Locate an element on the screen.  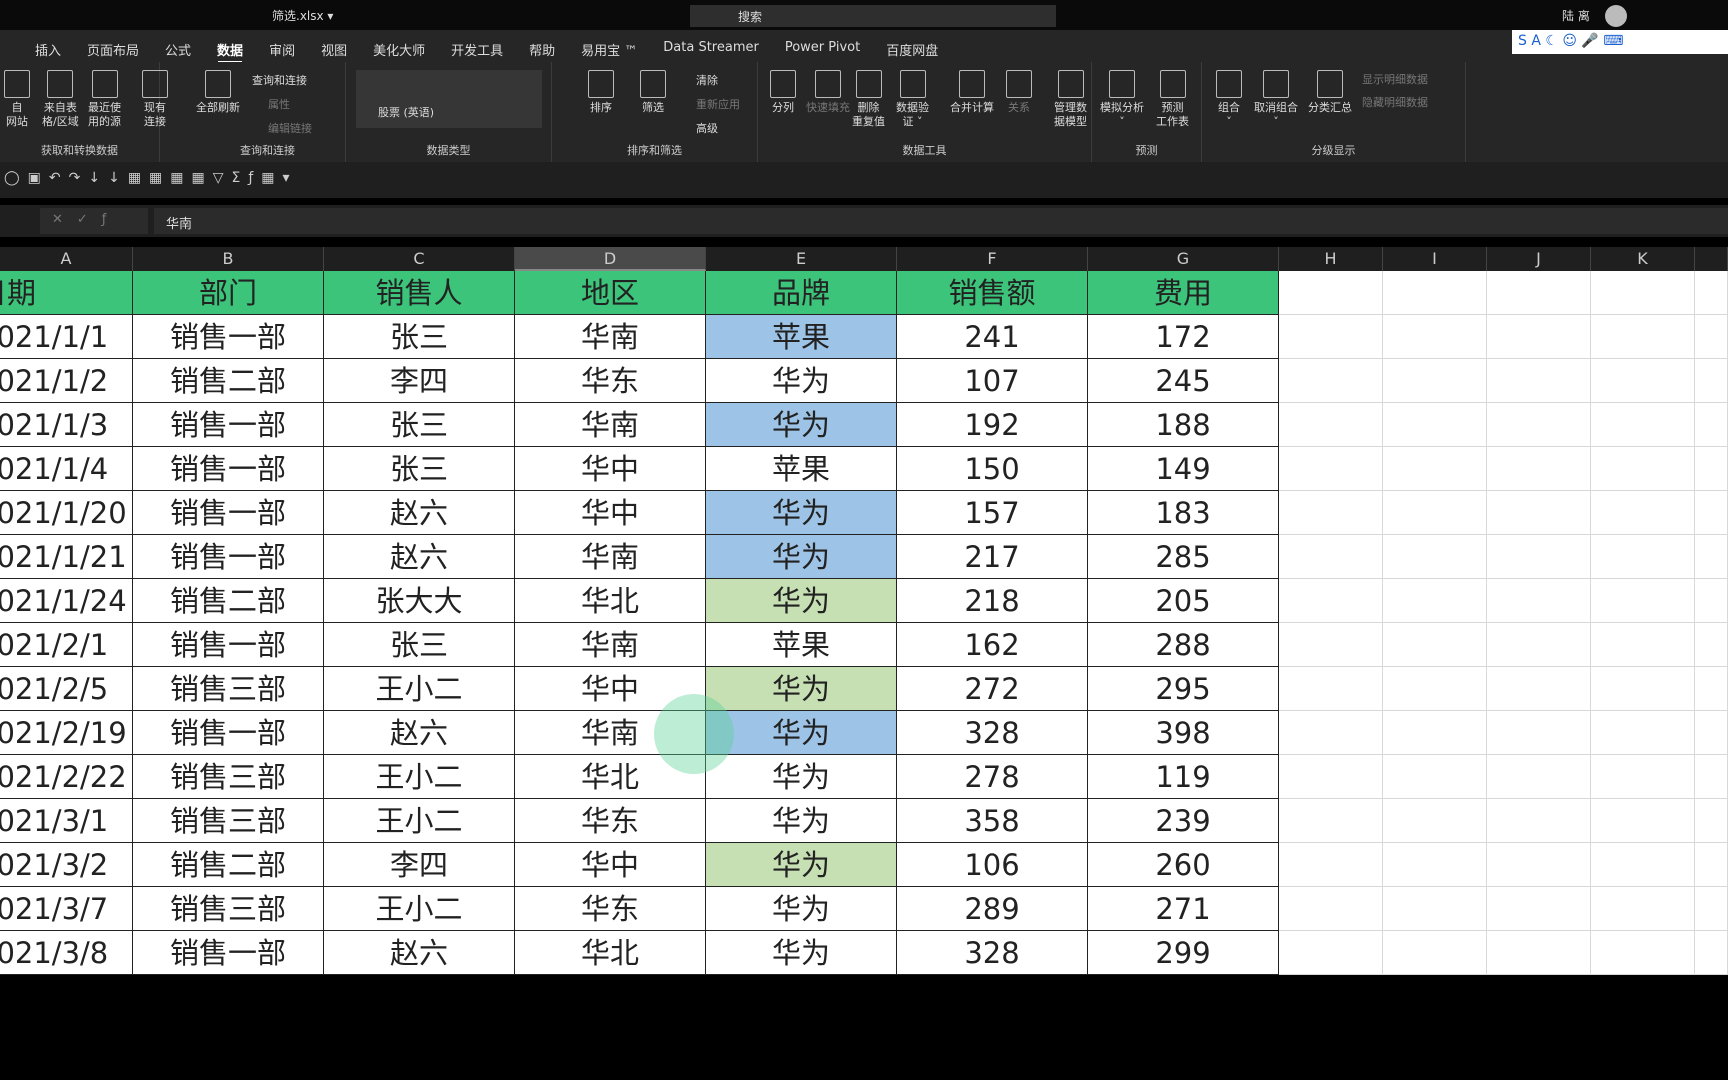
table-cell: 239 is located at coordinates (1183, 821).